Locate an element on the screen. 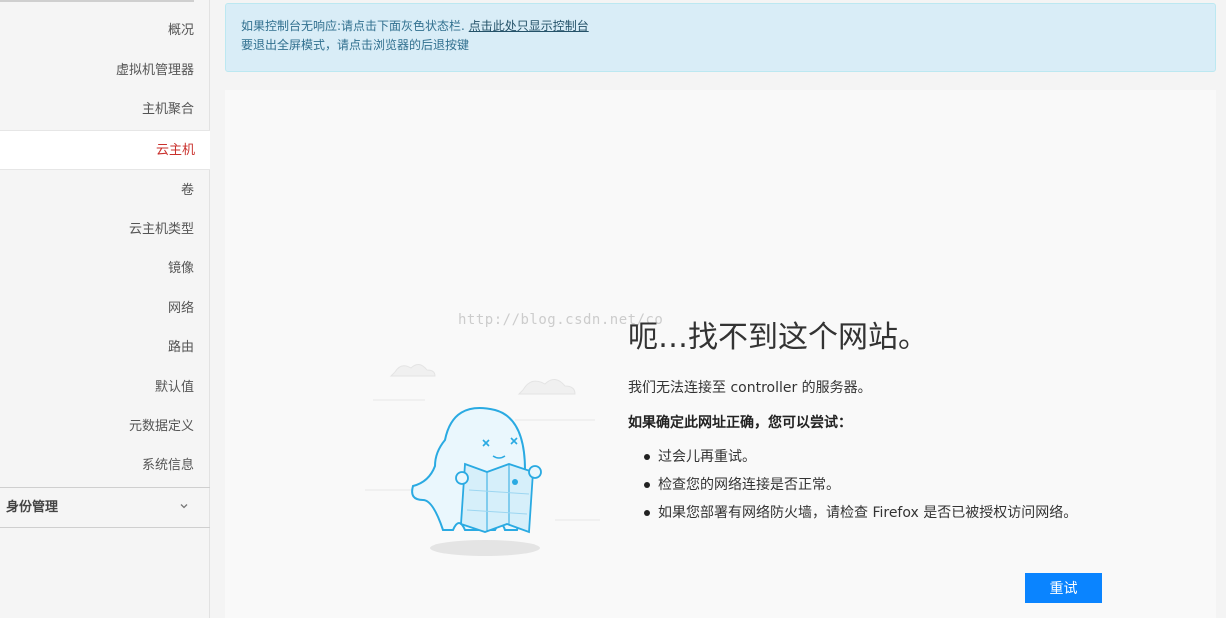 This screenshot has width=1226, height=618. sidebar-item-routers: 路由 is located at coordinates (99, 348).